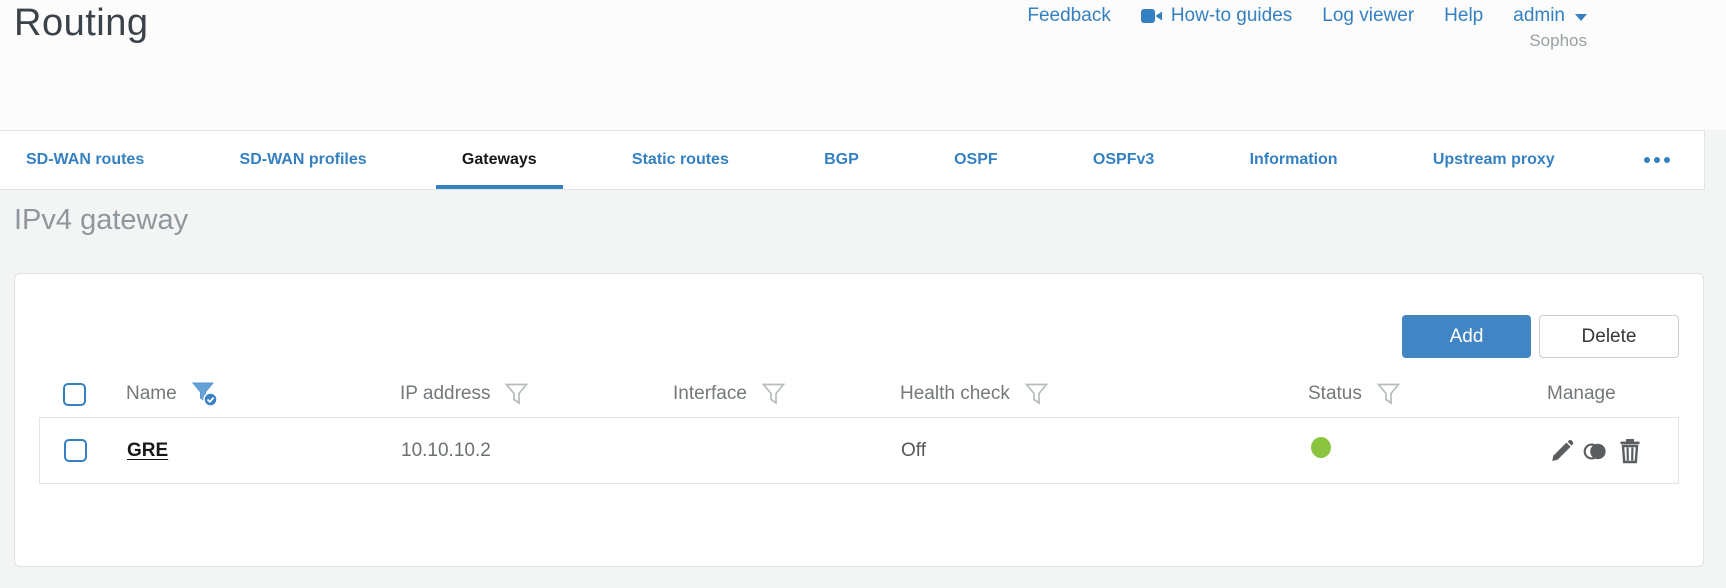 This screenshot has height=588, width=1726. Describe the element at coordinates (1561, 450) in the screenshot. I see `edit-icon` at that location.